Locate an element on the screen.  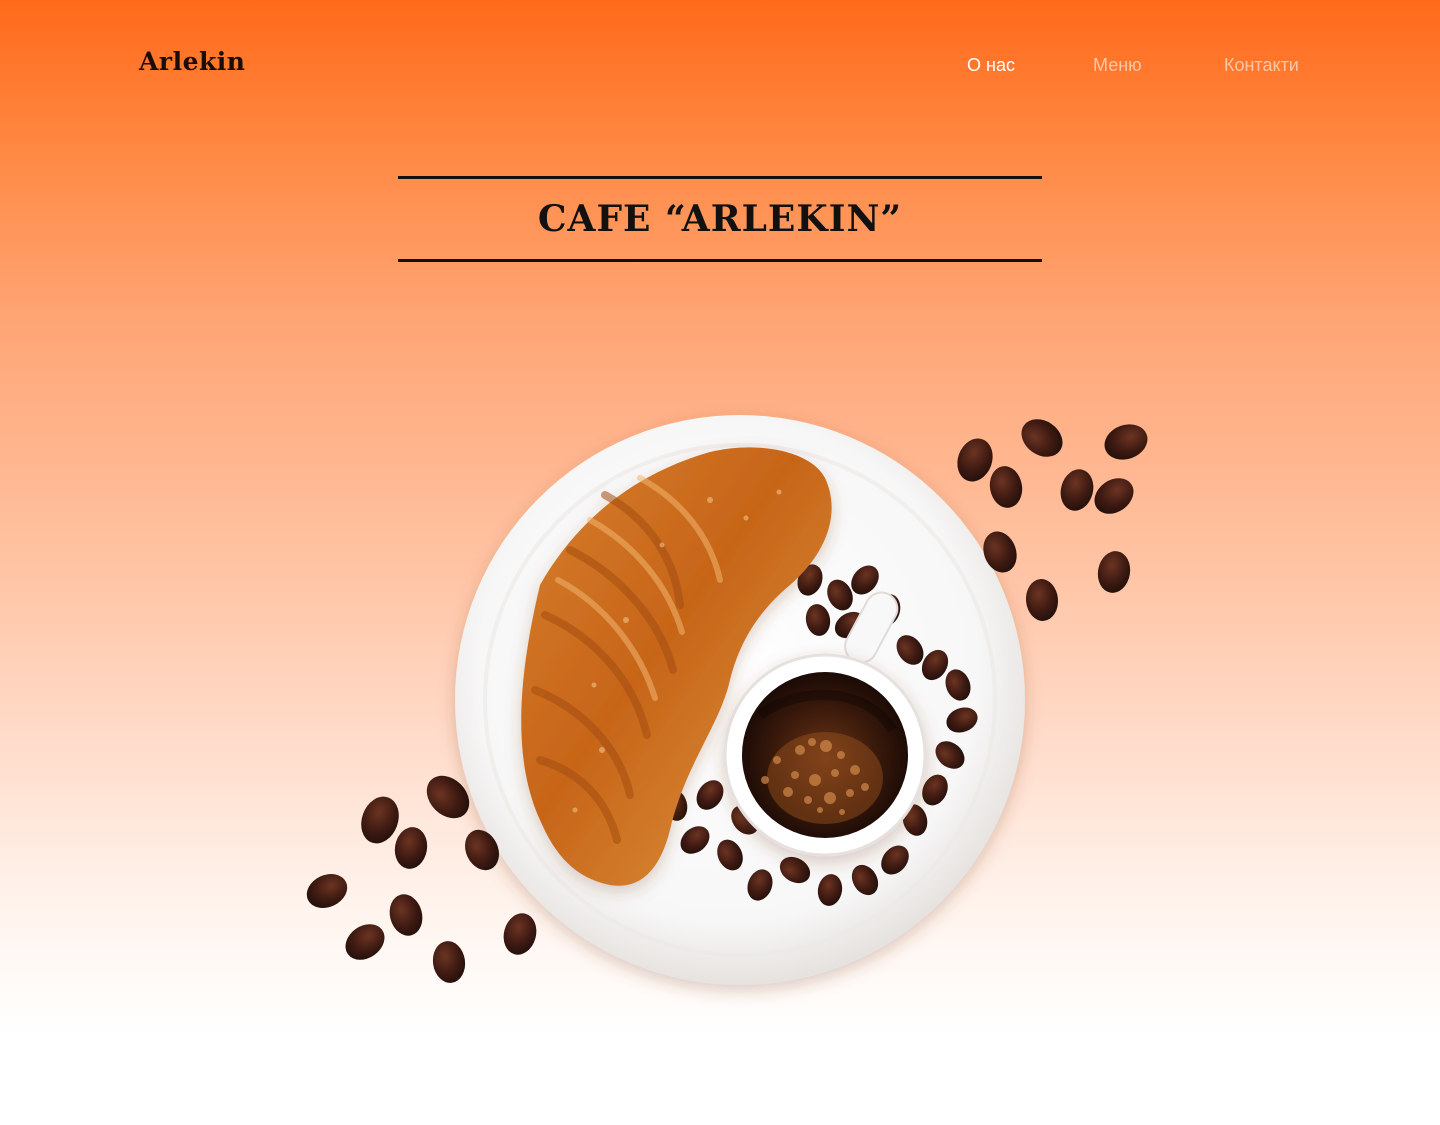
nav-item-contacts: Контакти is located at coordinates (1261, 65).